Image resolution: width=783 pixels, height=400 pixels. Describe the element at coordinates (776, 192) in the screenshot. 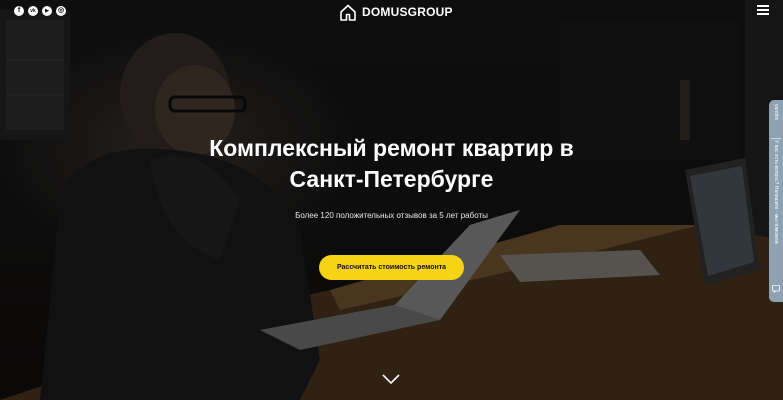

I see `chat-widget-message: У вас есть вопрос? Напишите - мы поможем` at that location.